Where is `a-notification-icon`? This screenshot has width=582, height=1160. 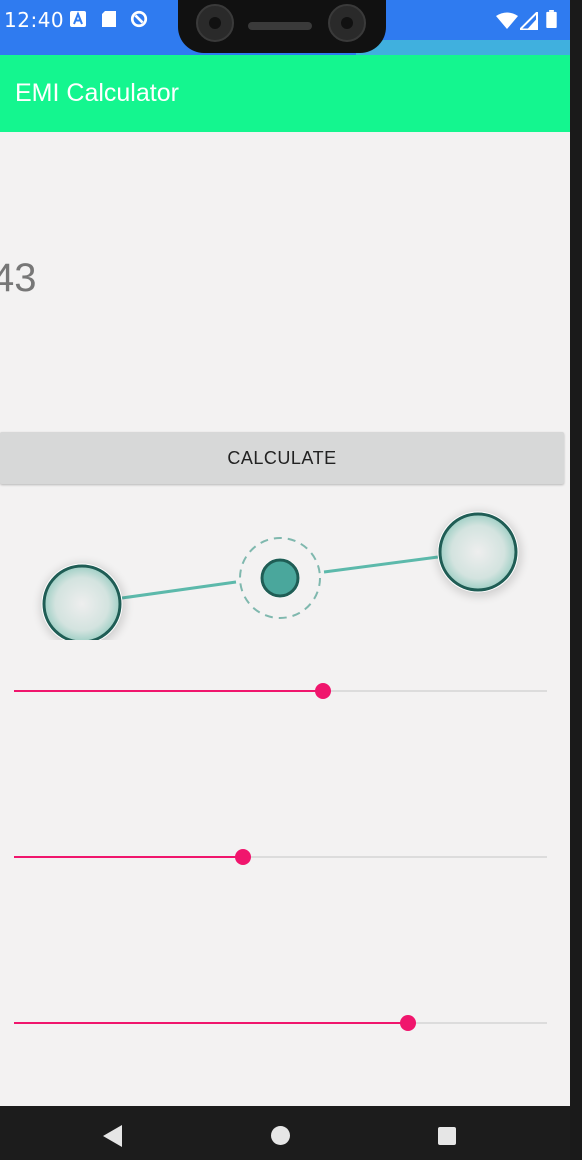 a-notification-icon is located at coordinates (78, 19).